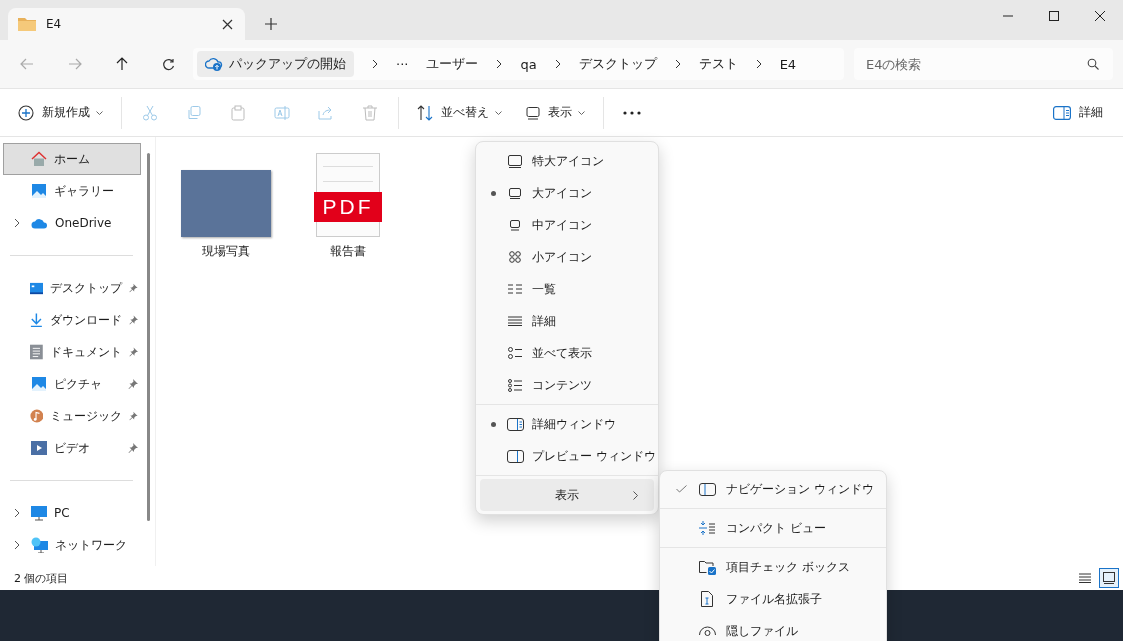 The height and width of the screenshot is (641, 1123). I want to click on sidebar-item: ギャラリー, so click(72, 191).